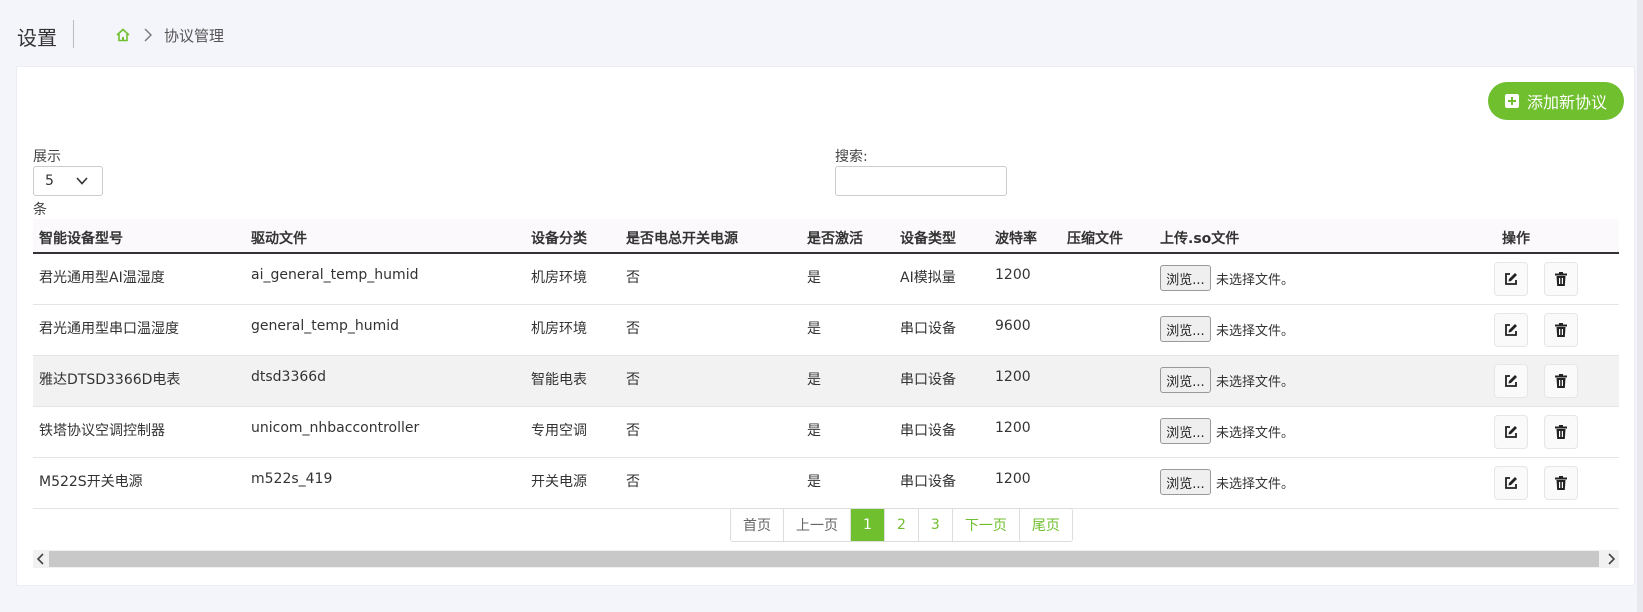  I want to click on column-header-type: 设备类型, so click(928, 238).